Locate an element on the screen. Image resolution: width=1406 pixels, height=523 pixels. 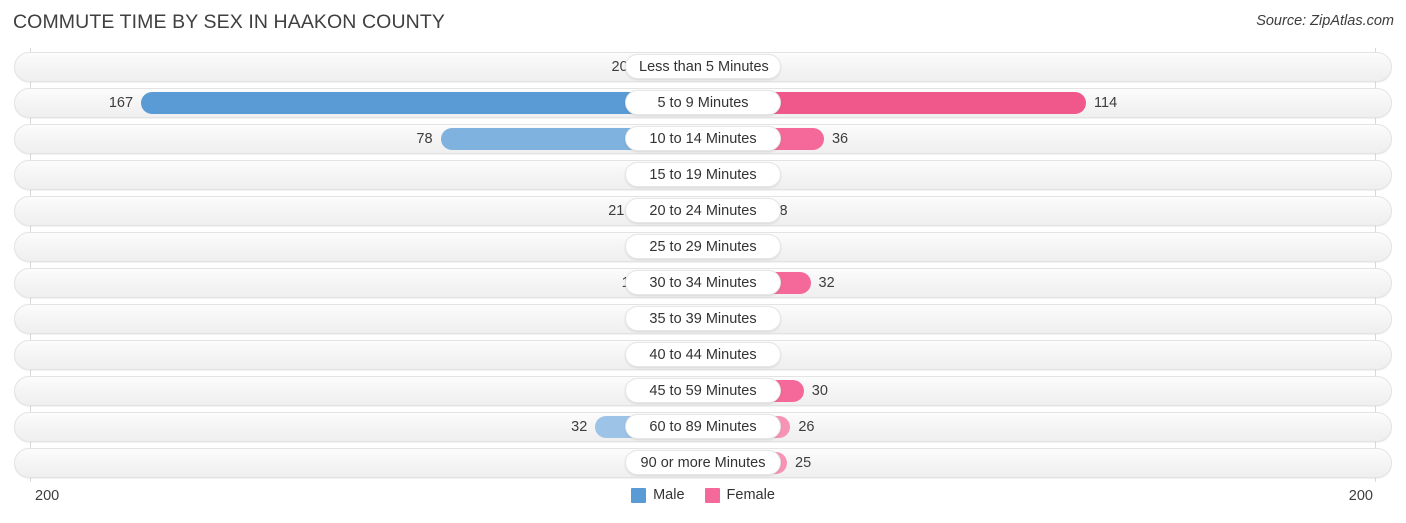
value-label-female: 114 is located at coordinates (1106, 103).